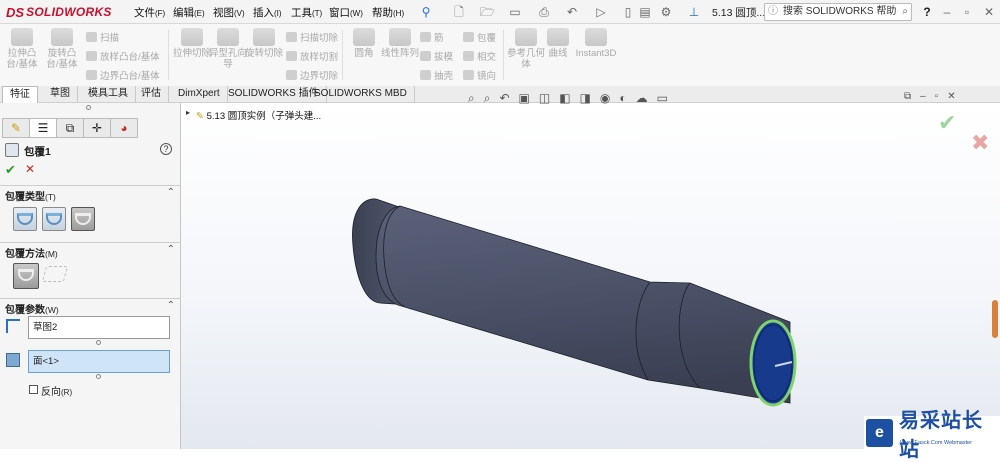 The width and height of the screenshot is (1000, 462). What do you see at coordinates (90, 194) in the screenshot?
I see `wrap-type-section-header: 包覆类型(T) ⌃` at bounding box center [90, 194].